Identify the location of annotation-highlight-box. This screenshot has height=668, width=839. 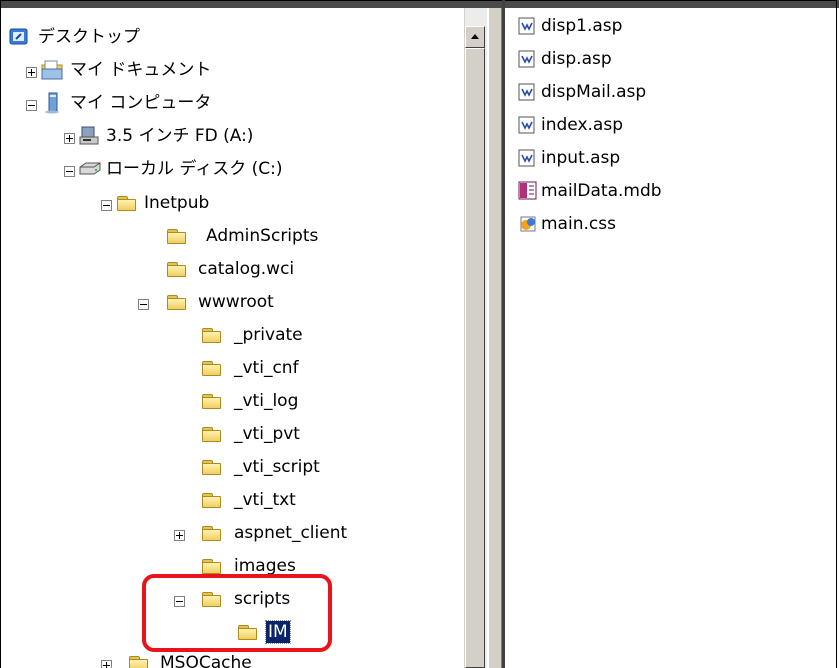
(237, 613).